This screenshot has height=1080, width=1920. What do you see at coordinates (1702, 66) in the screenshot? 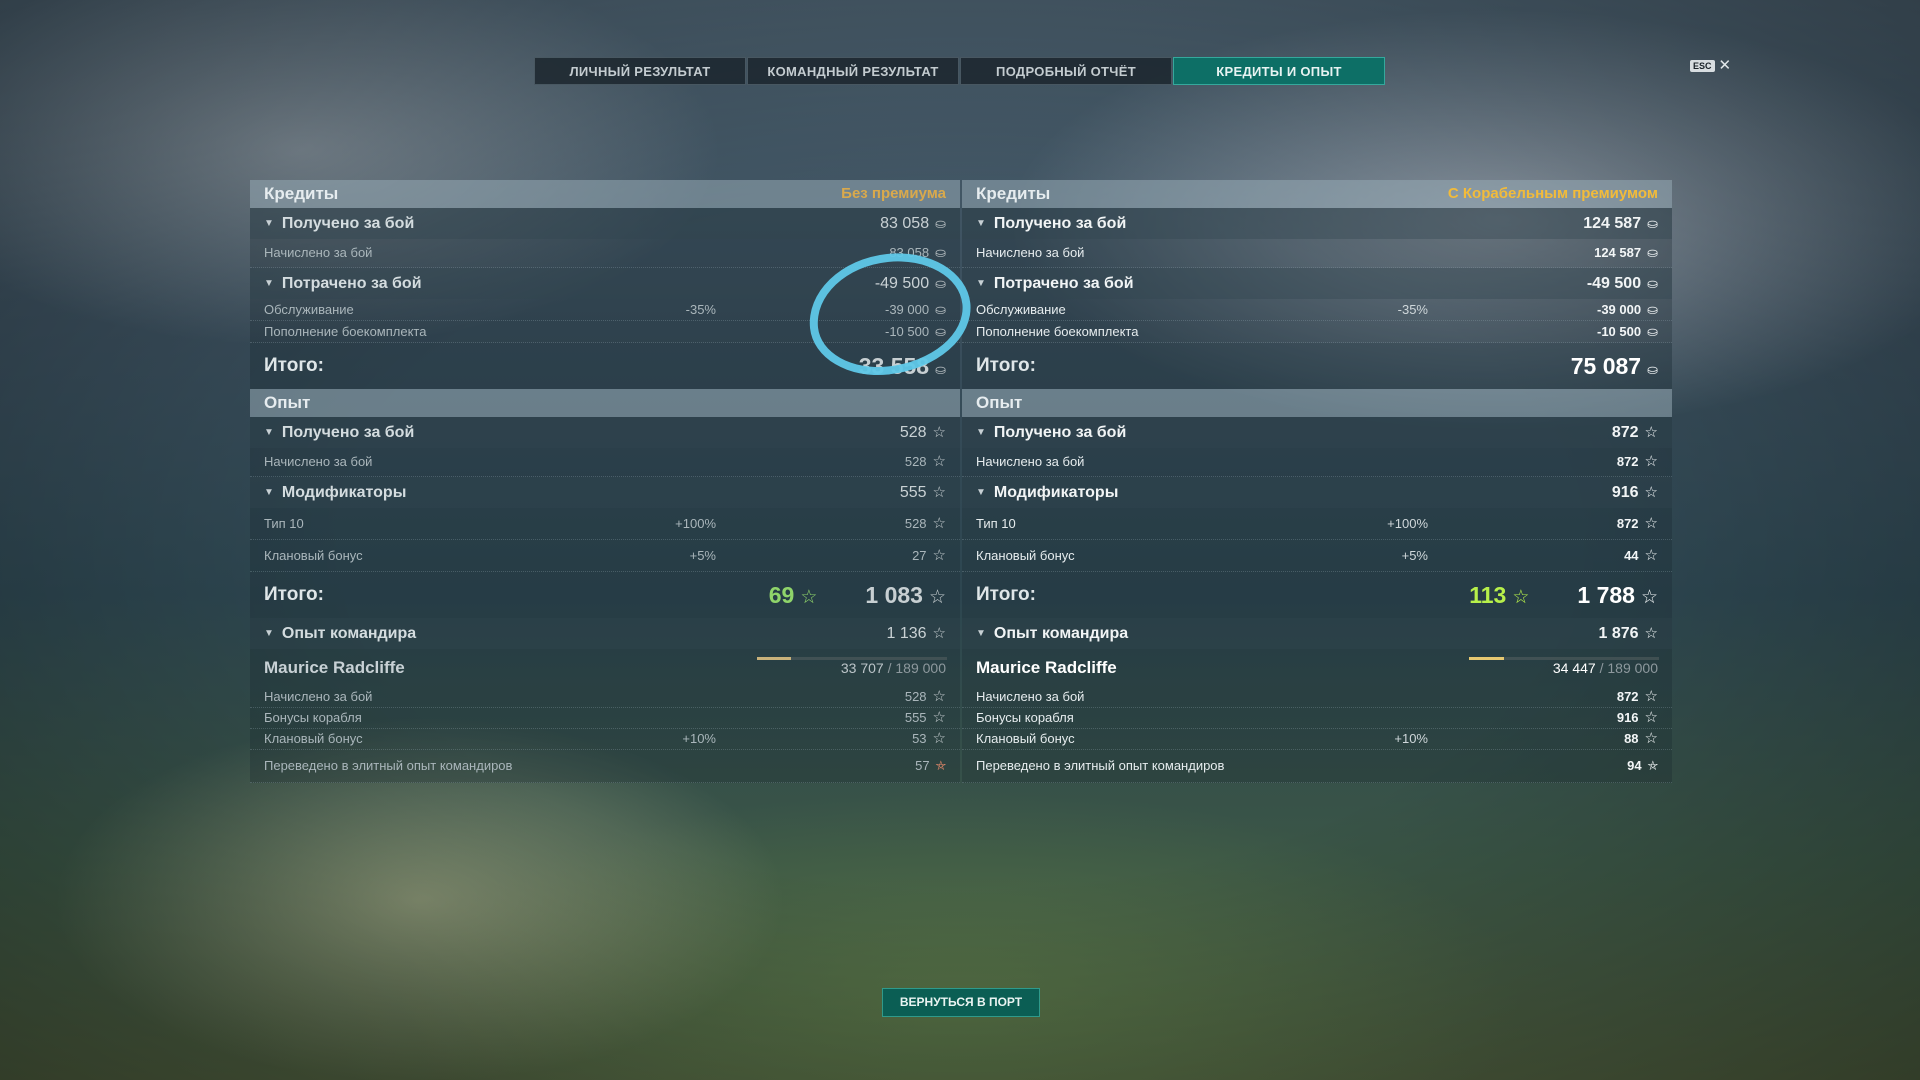
I see `esc-key-icon: ESC` at bounding box center [1702, 66].